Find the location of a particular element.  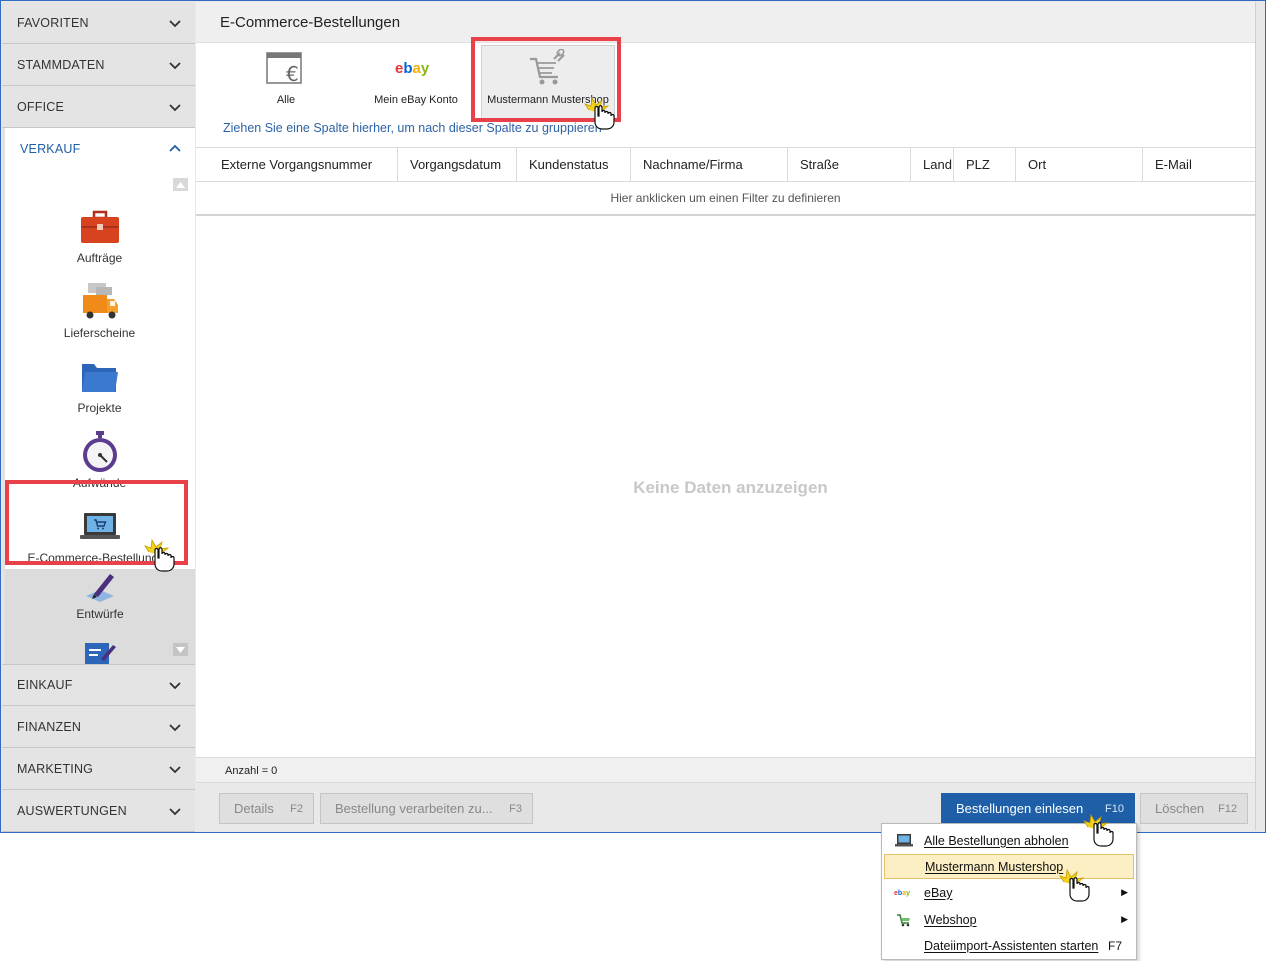

nav-item-projekte: Projekte is located at coordinates (99, 383).